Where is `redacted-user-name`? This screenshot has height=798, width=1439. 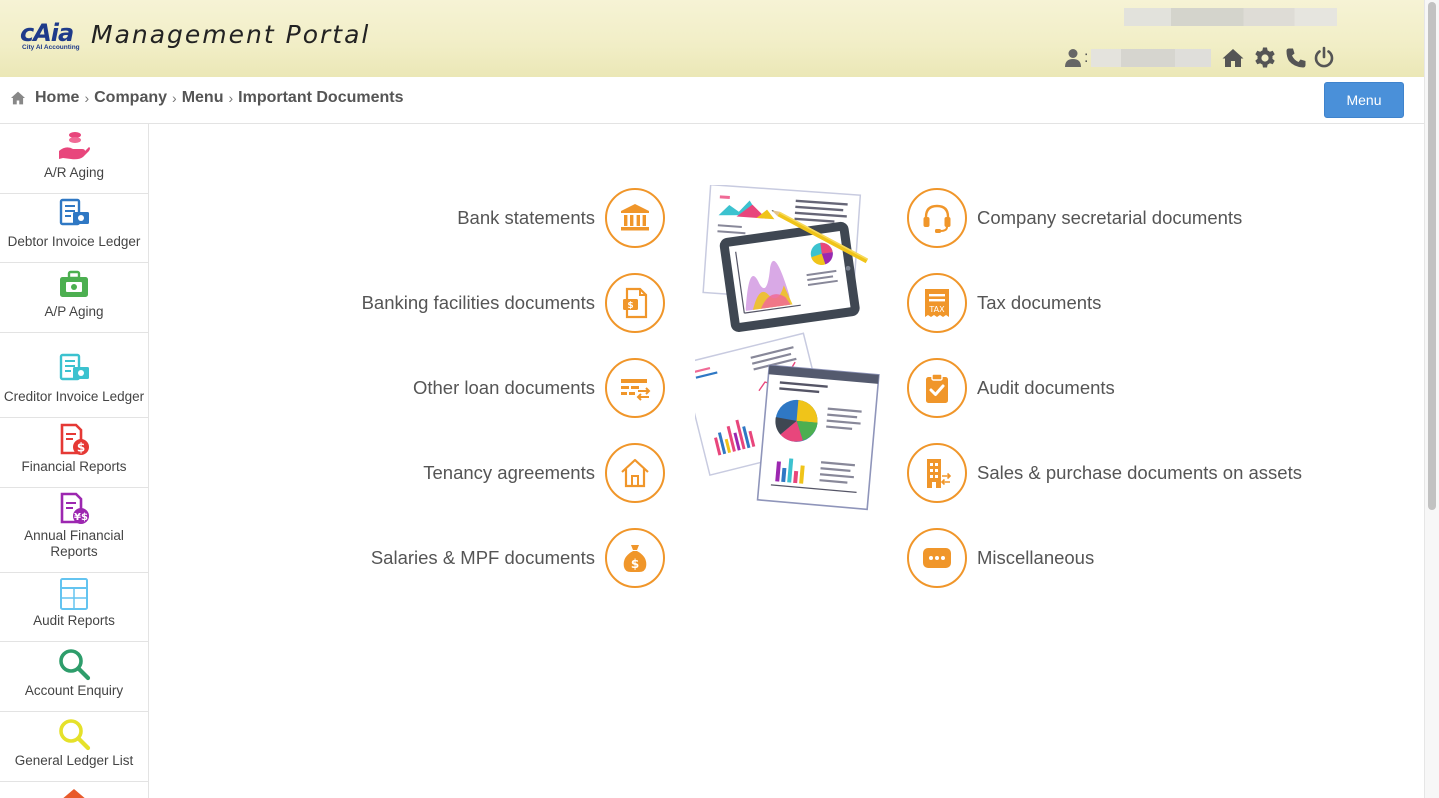
redacted-user-name is located at coordinates (1151, 58).